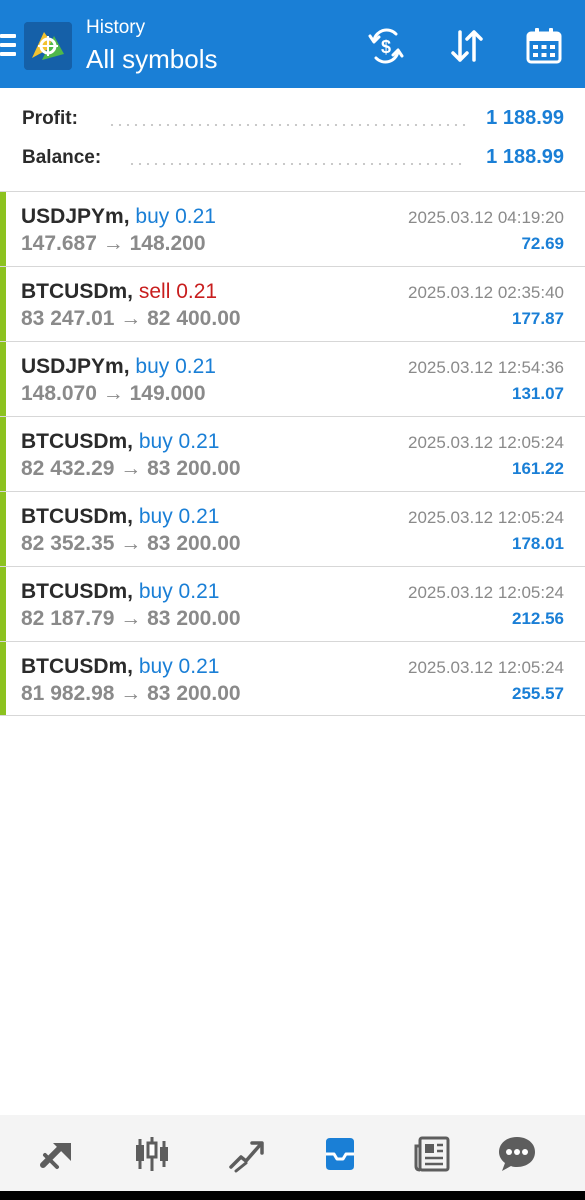 Image resolution: width=585 pixels, height=1200 pixels. What do you see at coordinates (538, 618) in the screenshot?
I see `deal-profit: 212.56` at bounding box center [538, 618].